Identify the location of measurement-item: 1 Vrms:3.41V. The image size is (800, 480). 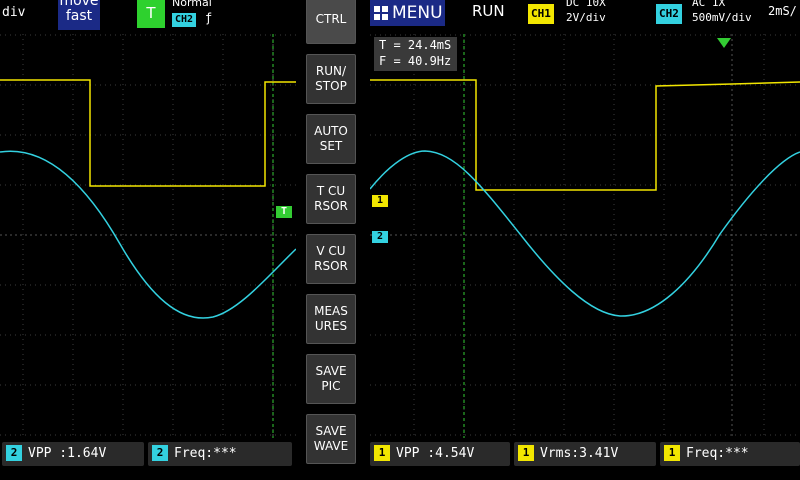
(585, 454).